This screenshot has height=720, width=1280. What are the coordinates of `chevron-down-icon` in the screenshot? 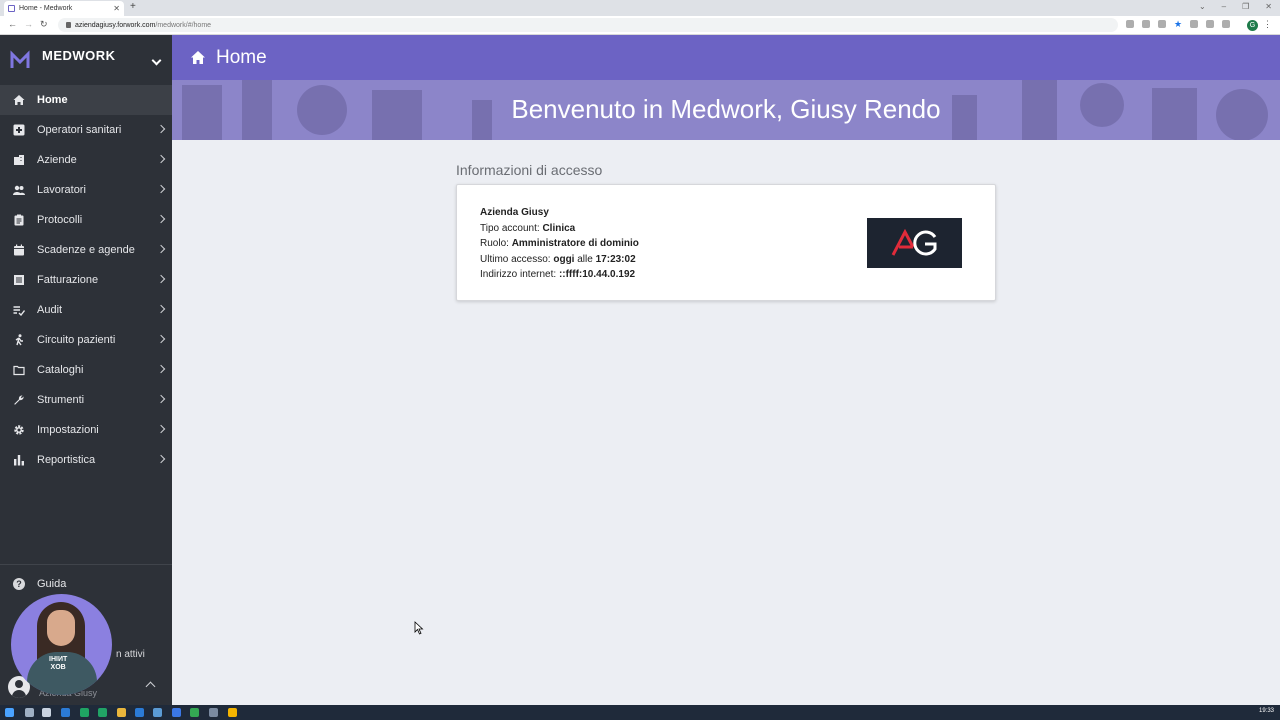 It's located at (156, 60).